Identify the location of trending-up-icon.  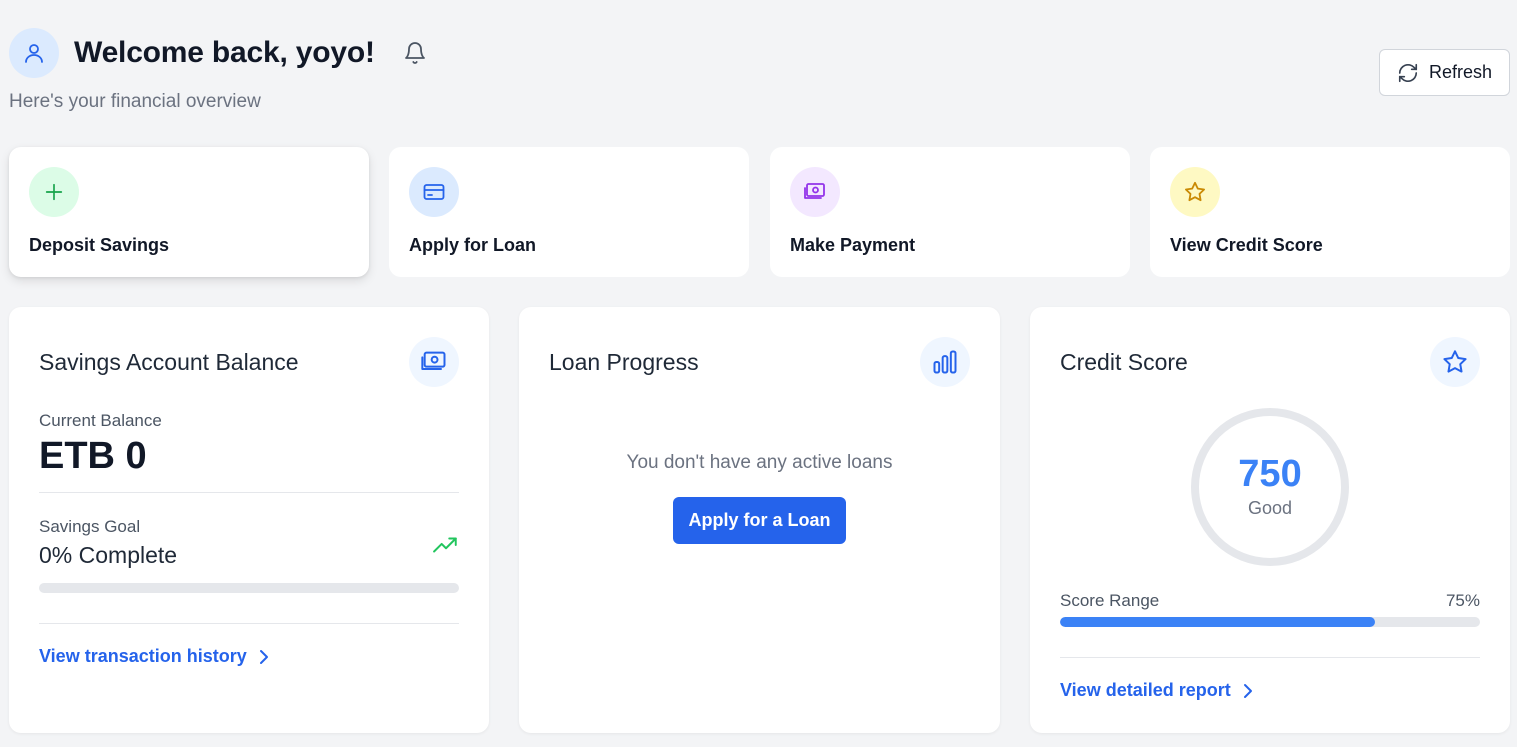
(445, 545).